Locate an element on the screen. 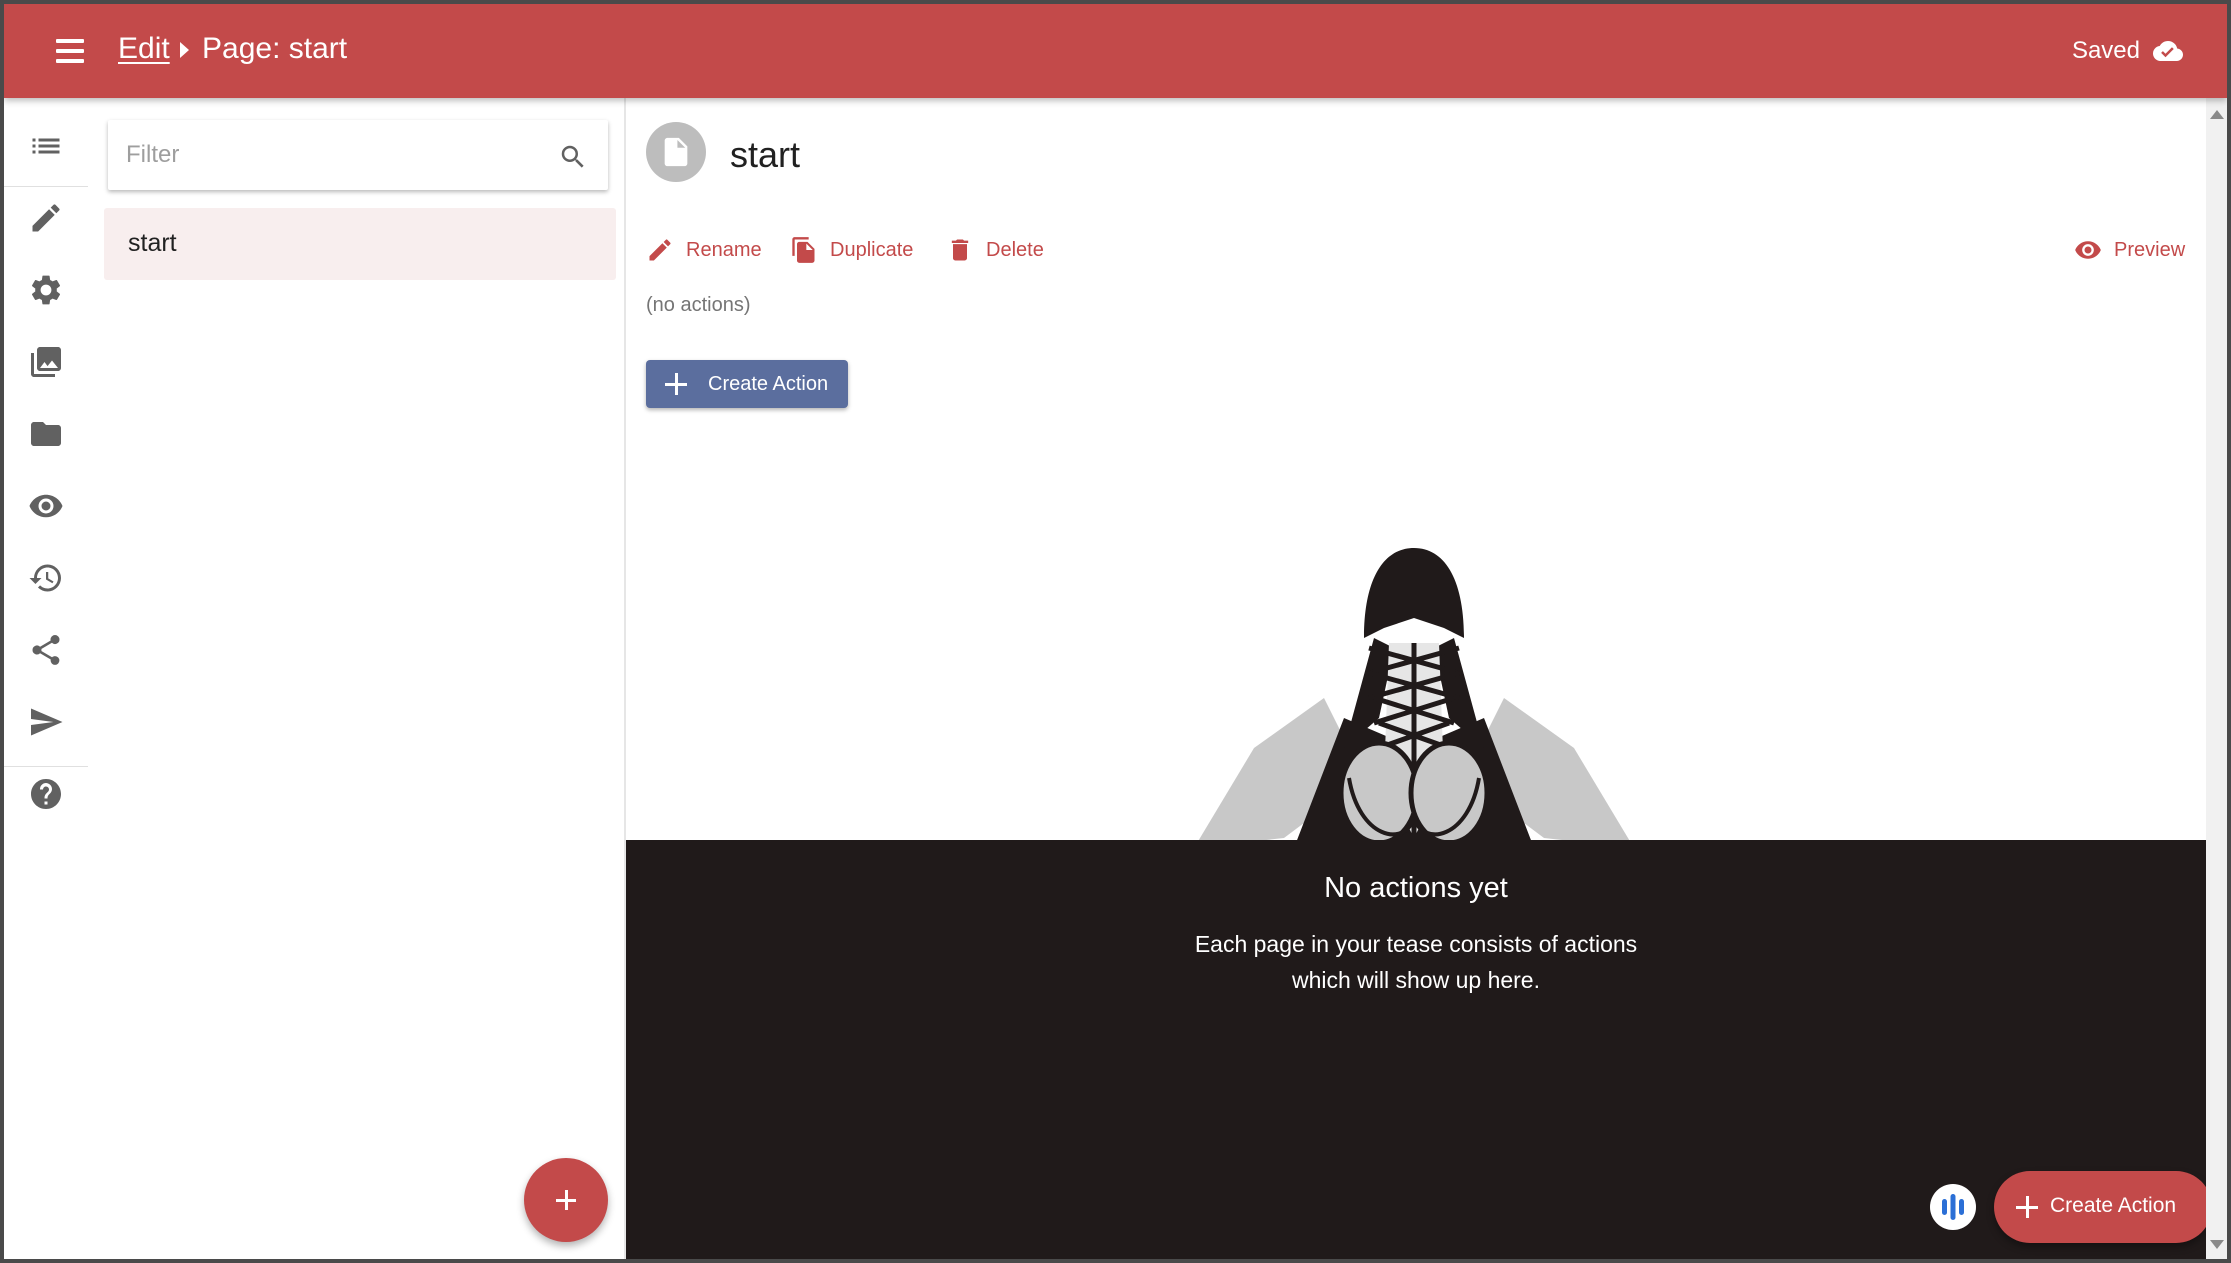 This screenshot has height=1263, width=2231. send-icon is located at coordinates (46, 722).